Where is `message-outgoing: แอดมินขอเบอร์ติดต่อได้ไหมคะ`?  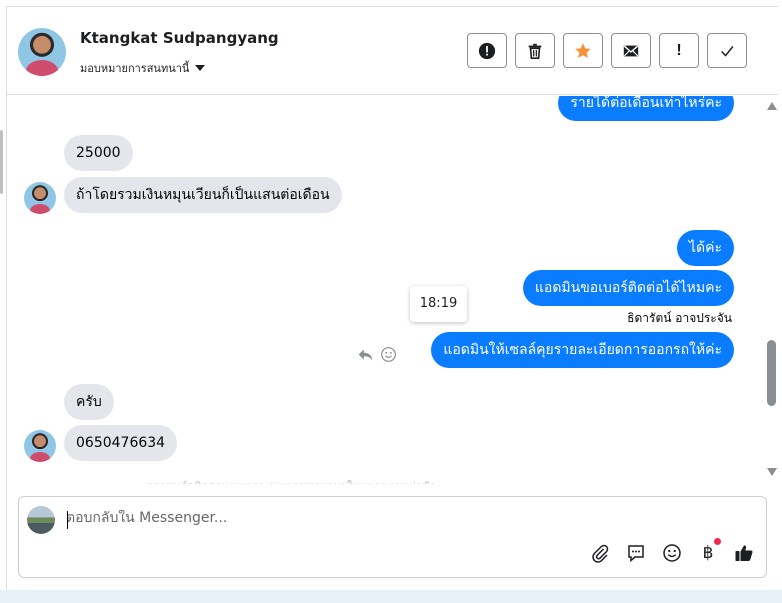
message-outgoing: แอดมินขอเบอร์ติดต่อได้ไหมคะ is located at coordinates (628, 288).